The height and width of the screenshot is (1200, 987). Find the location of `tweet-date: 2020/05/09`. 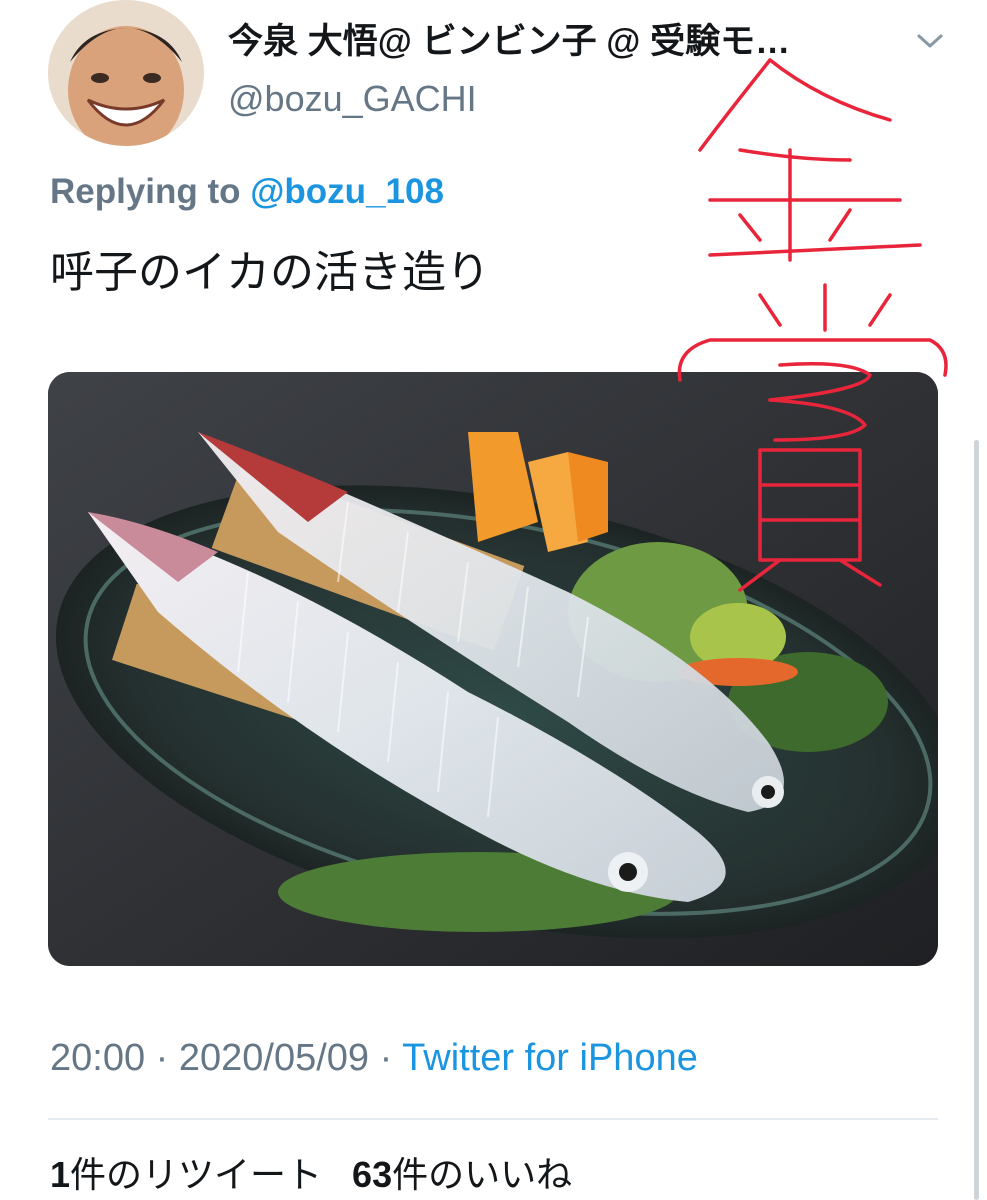

tweet-date: 2020/05/09 is located at coordinates (274, 1058).